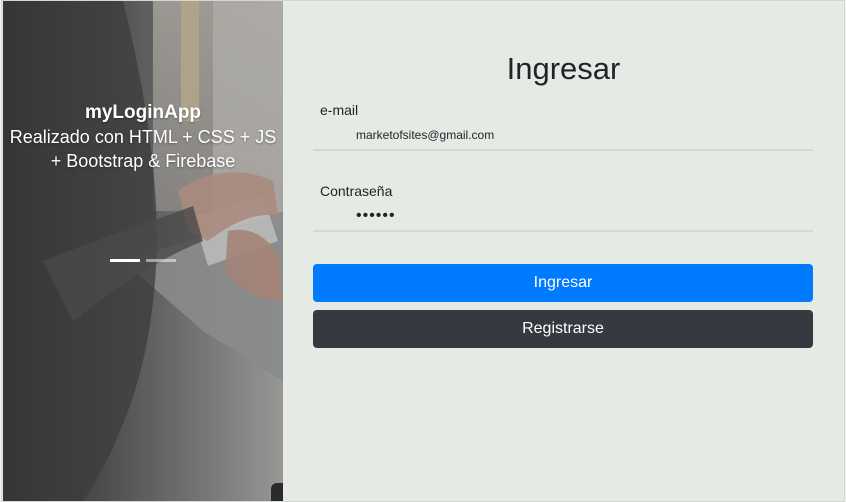 Image resolution: width=846 pixels, height=502 pixels. What do you see at coordinates (563, 283) in the screenshot?
I see `login-button: Ingresar` at bounding box center [563, 283].